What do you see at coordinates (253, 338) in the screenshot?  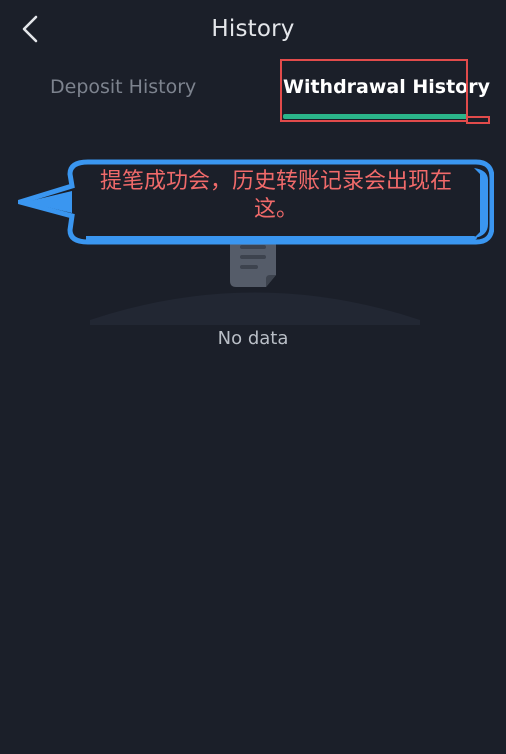 I see `empty-state-label: No data` at bounding box center [253, 338].